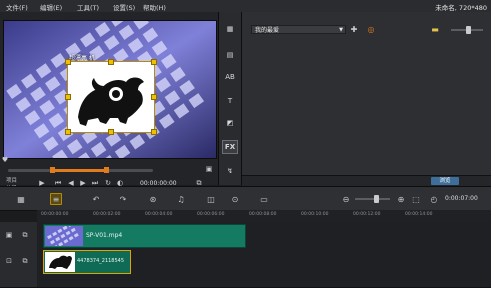 The height and width of the screenshot is (288, 491). What do you see at coordinates (230, 77) in the screenshot?
I see `transition-icon: AB` at bounding box center [230, 77].